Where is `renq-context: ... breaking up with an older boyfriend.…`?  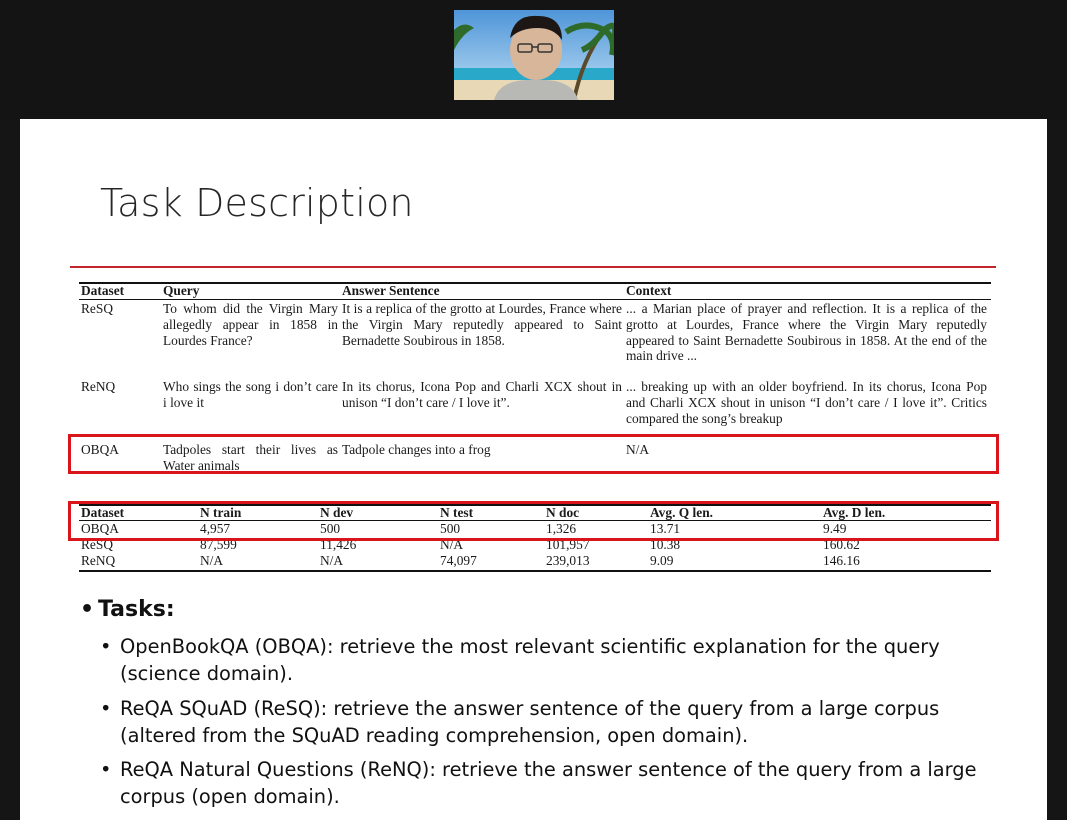
renq-context: ... breaking up with an older boyfriend.… is located at coordinates (806, 402).